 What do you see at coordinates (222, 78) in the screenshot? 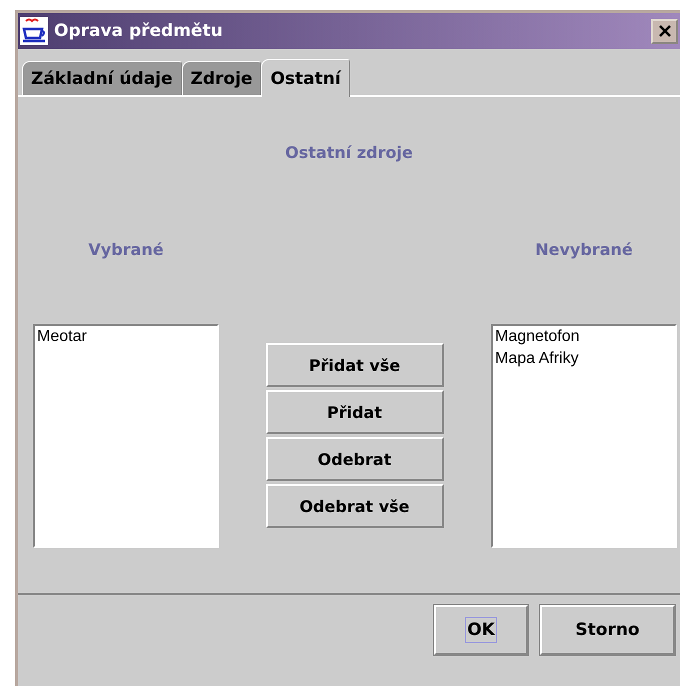
I see `tab: Zdroje` at bounding box center [222, 78].